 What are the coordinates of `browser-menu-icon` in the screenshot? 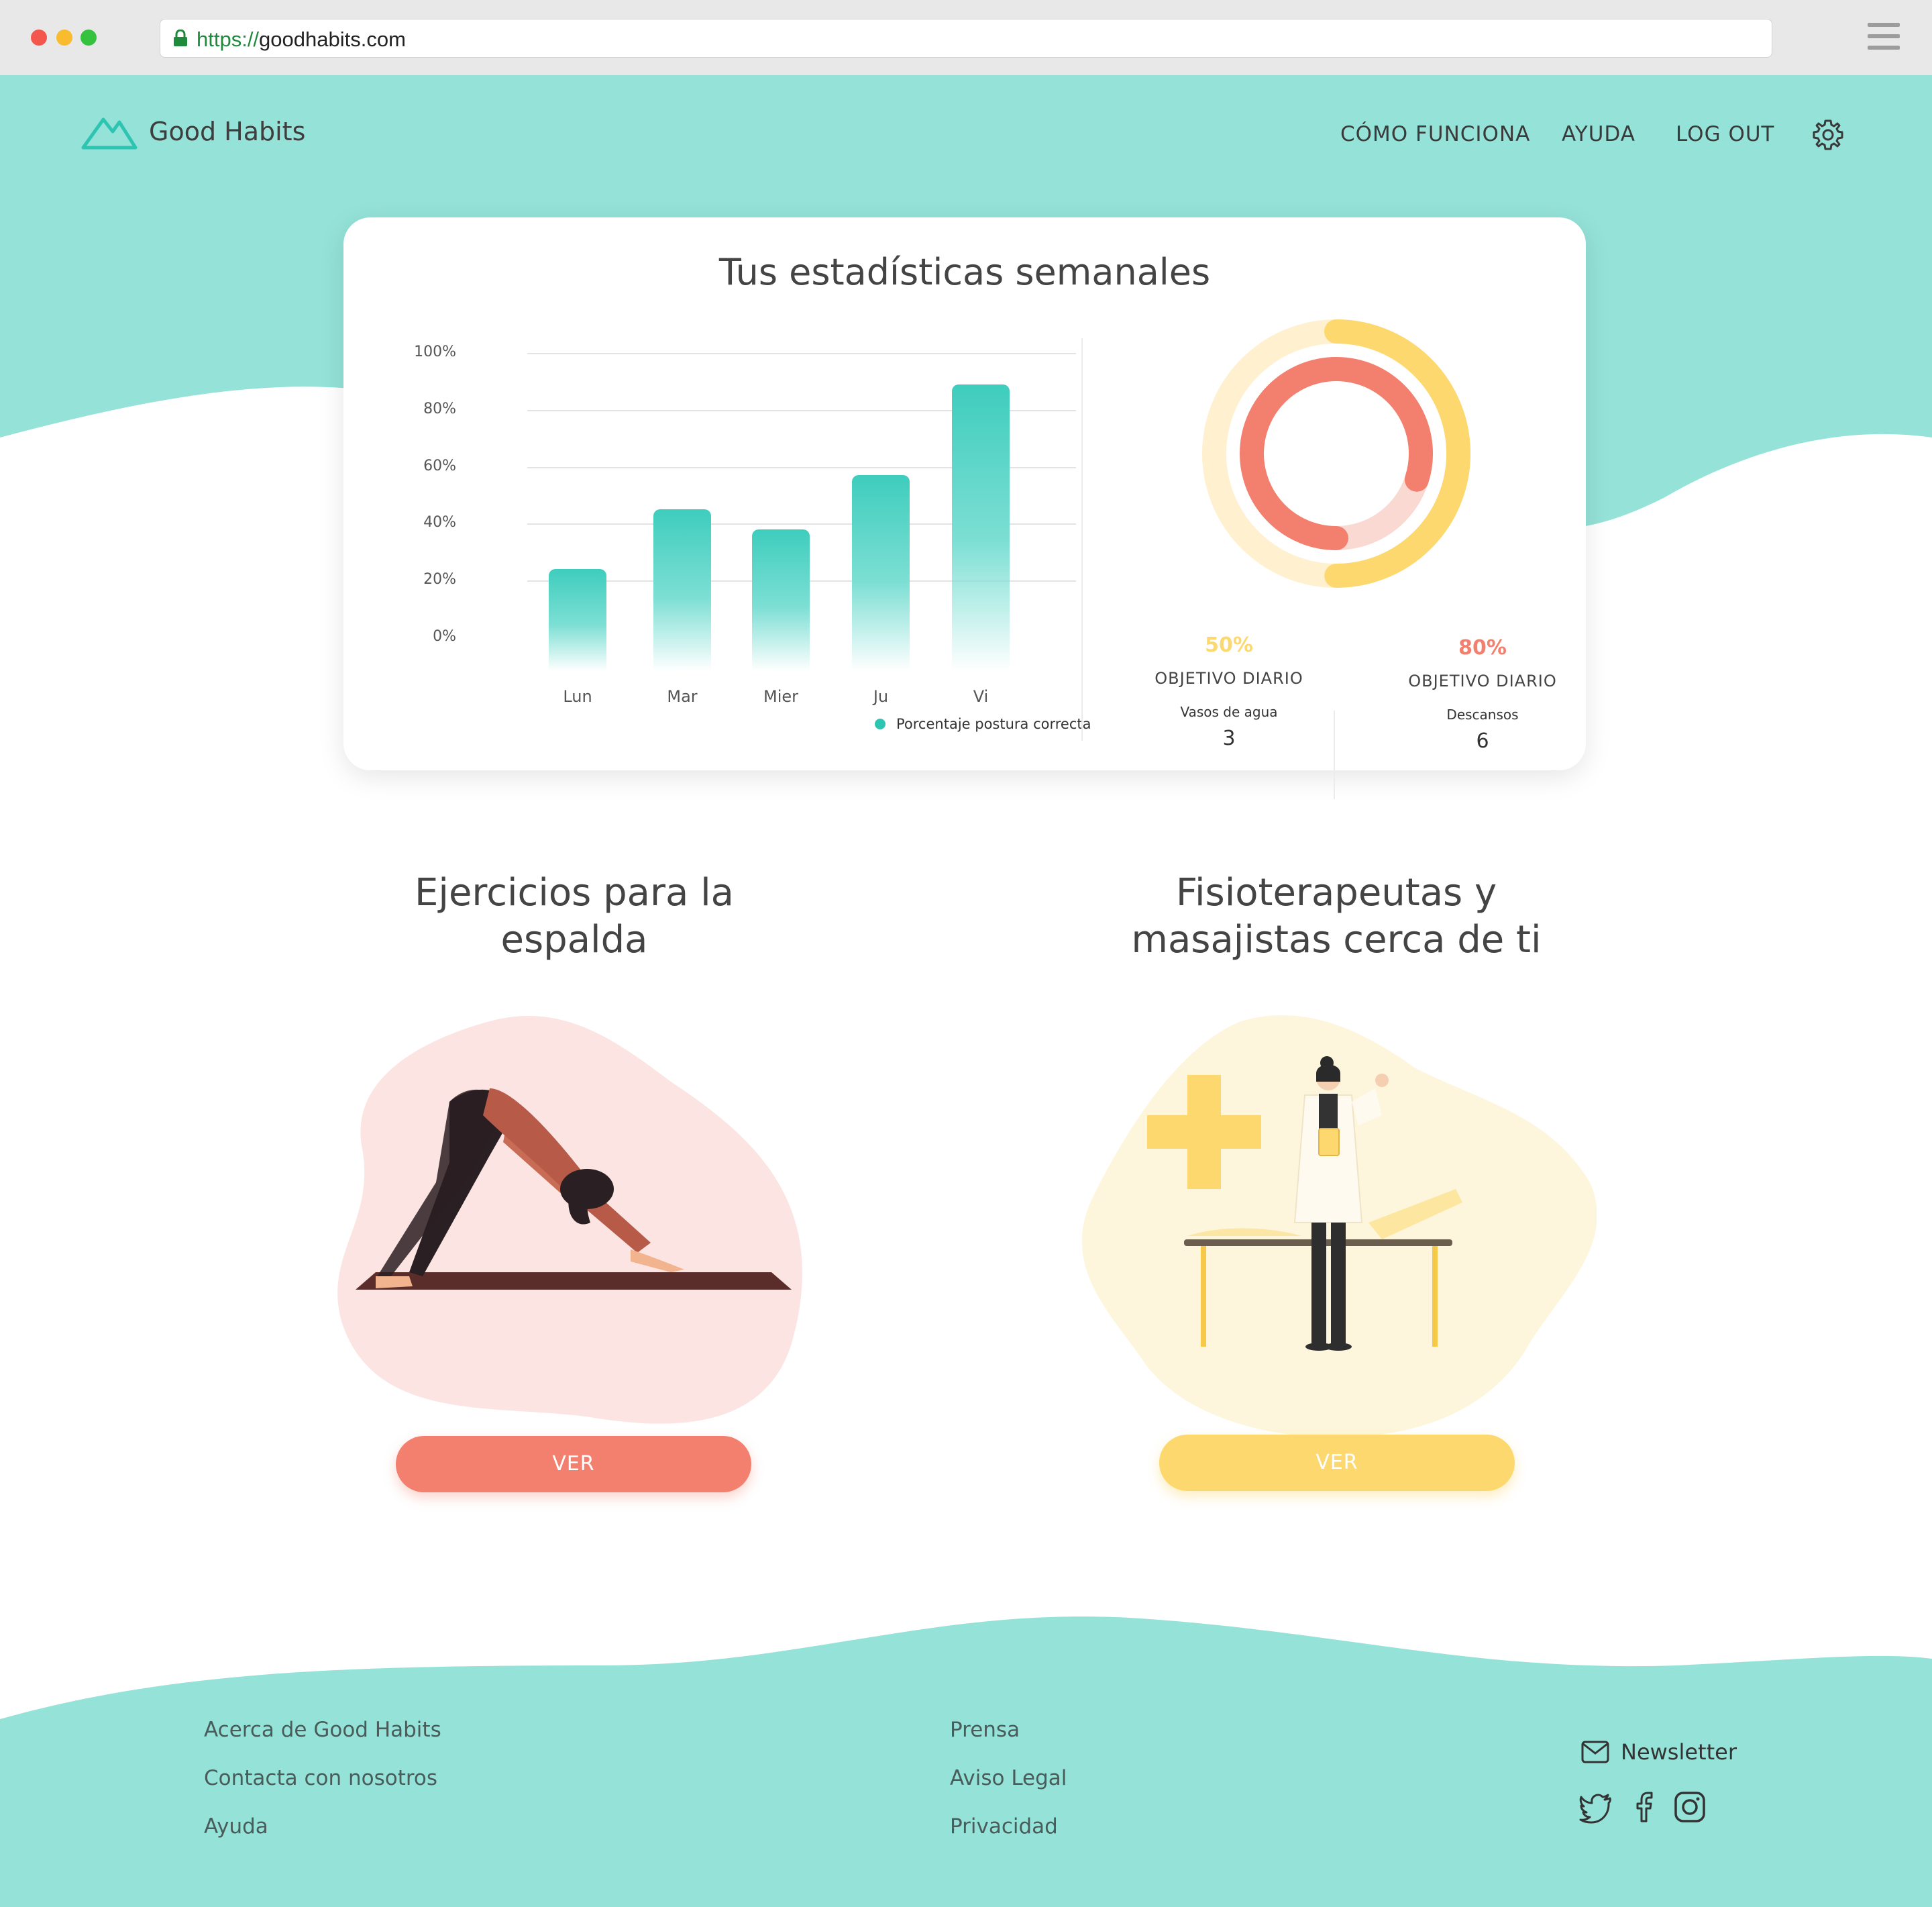 It's located at (1884, 37).